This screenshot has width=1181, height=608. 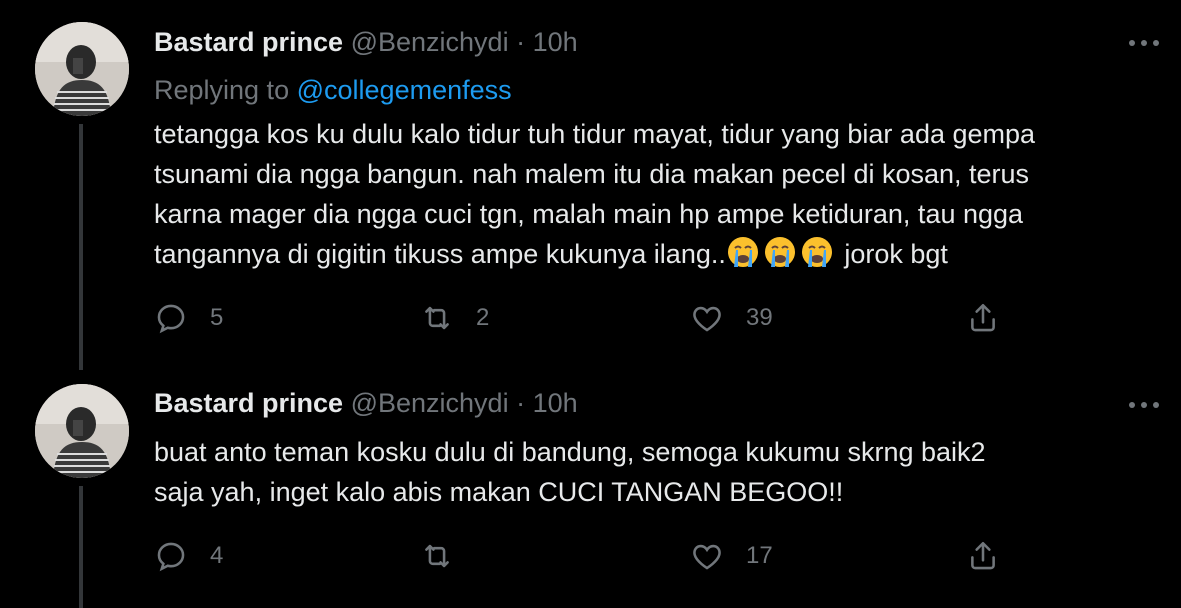 I want to click on reply-button: 5, so click(x=188, y=318).